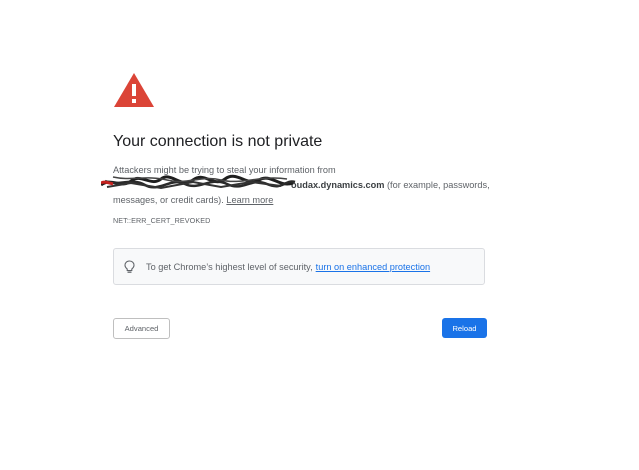  Describe the element at coordinates (338, 185) in the screenshot. I see `site-domain: oudax.dynamics.com` at that location.